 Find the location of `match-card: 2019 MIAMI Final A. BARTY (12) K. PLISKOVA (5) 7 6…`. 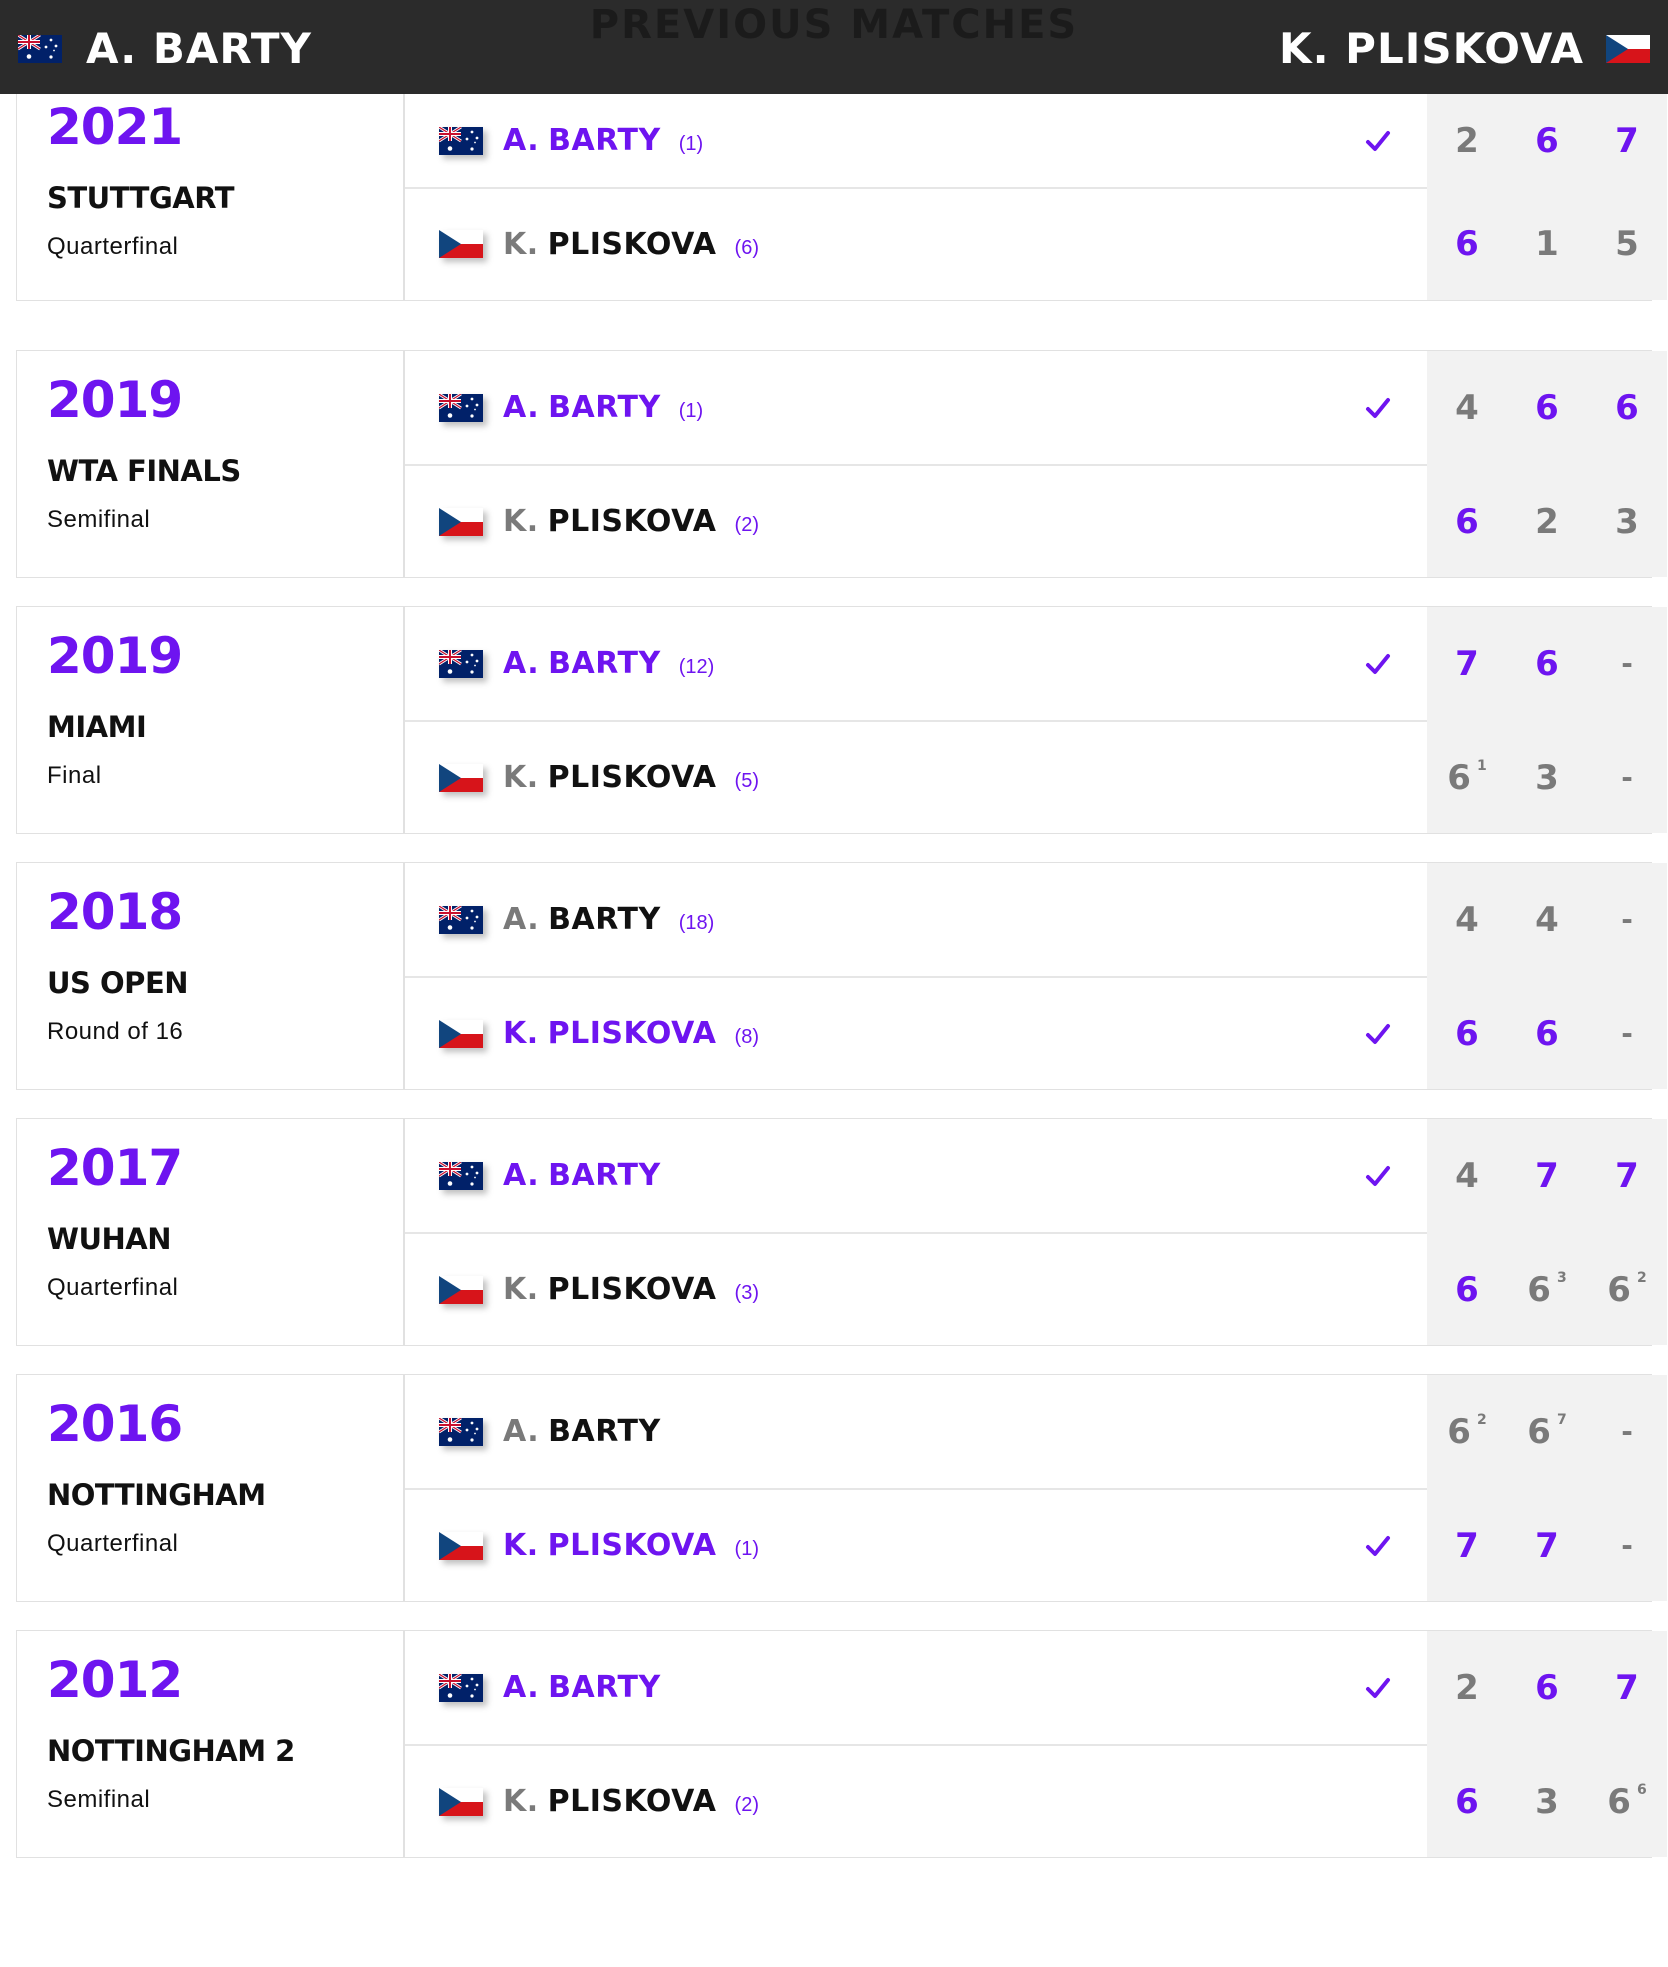

match-card: 2019 MIAMI Final A. BARTY (12) K. PLISKOVA (5) 7 6… is located at coordinates (841, 720).